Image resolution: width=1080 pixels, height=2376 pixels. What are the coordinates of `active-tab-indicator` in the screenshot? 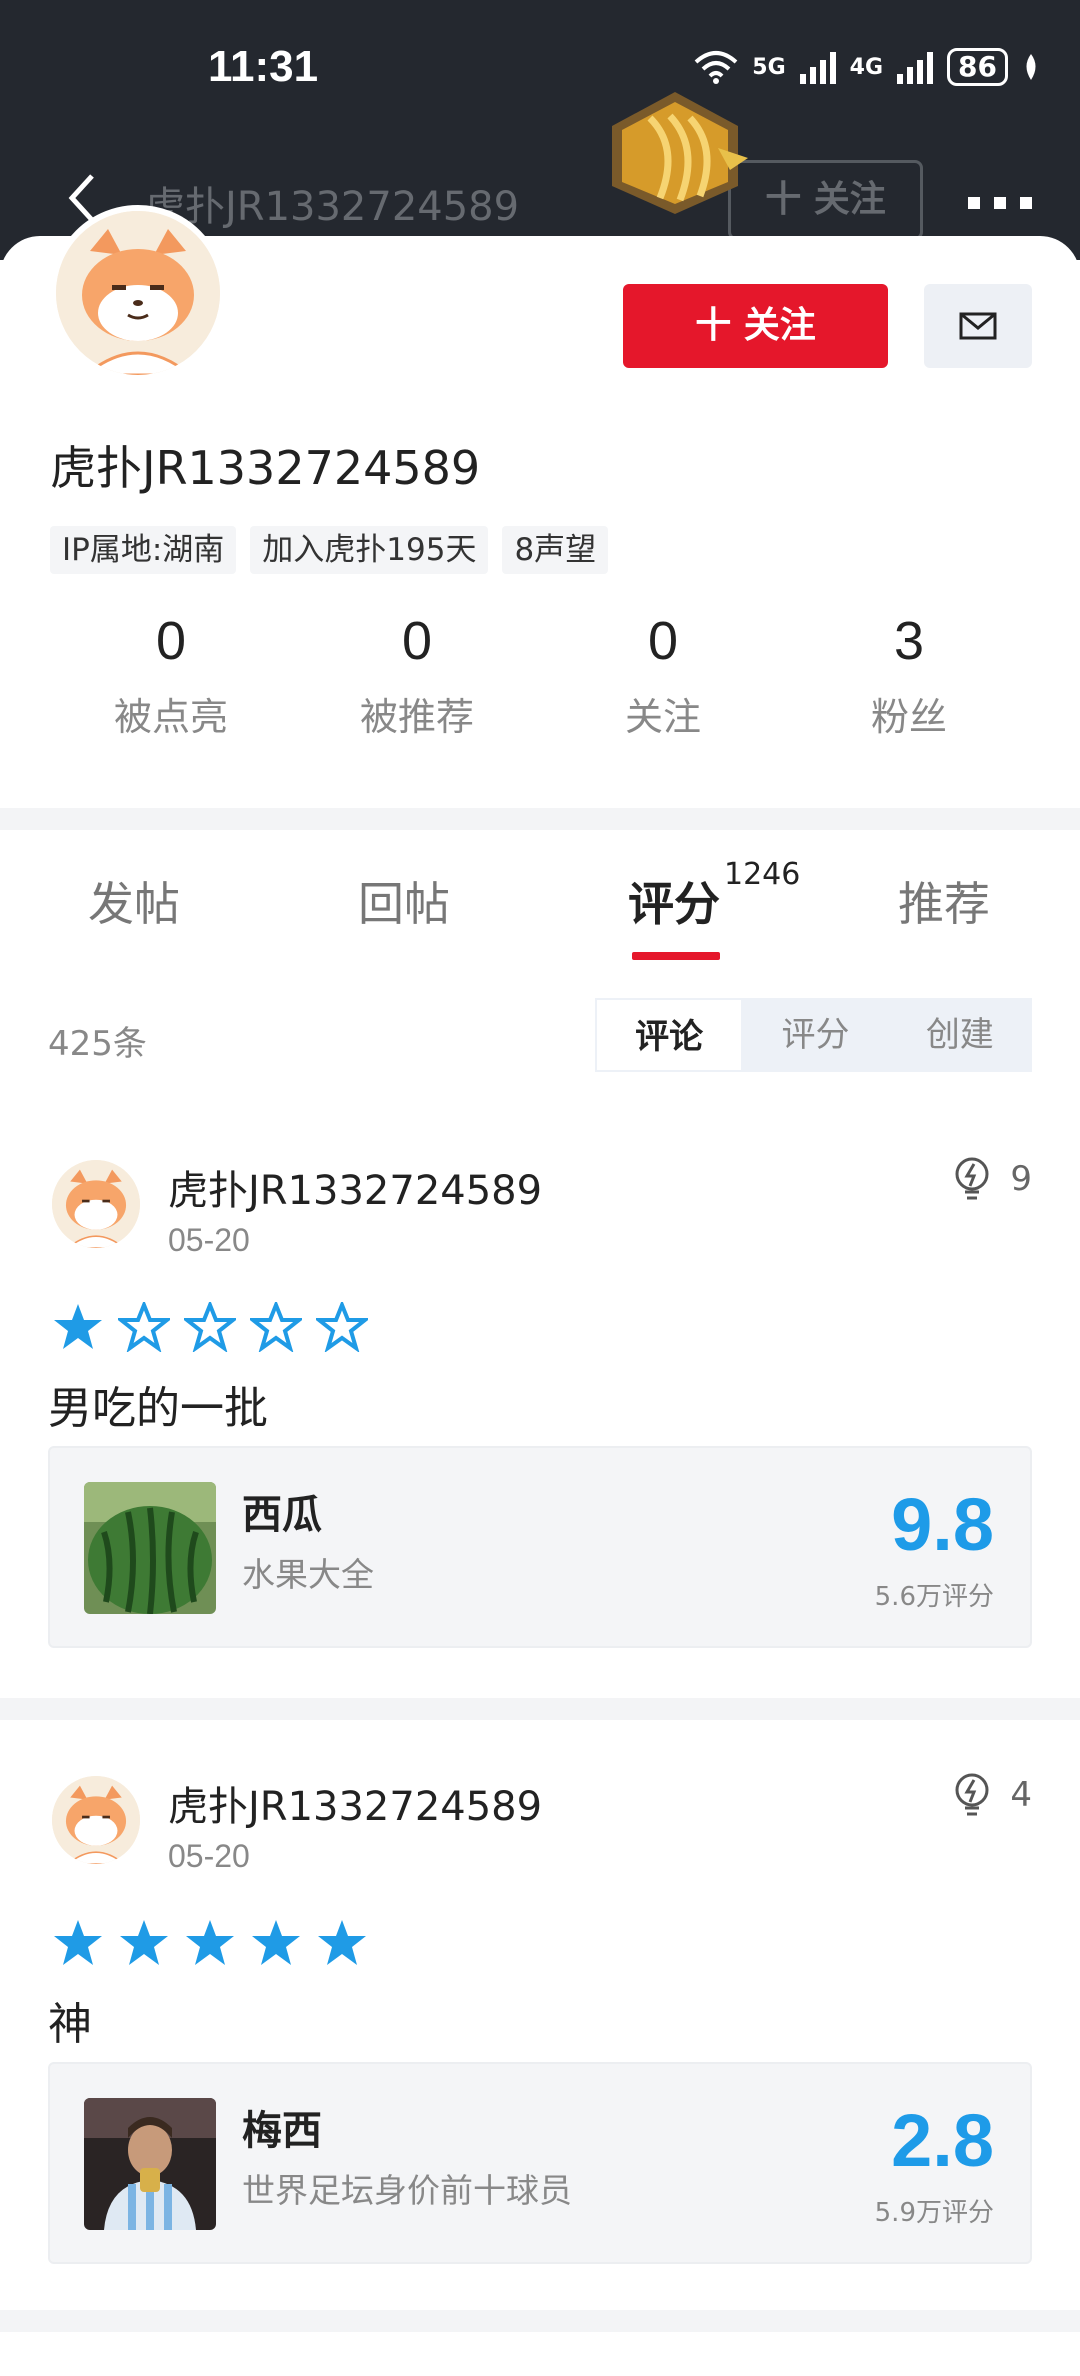 It's located at (676, 956).